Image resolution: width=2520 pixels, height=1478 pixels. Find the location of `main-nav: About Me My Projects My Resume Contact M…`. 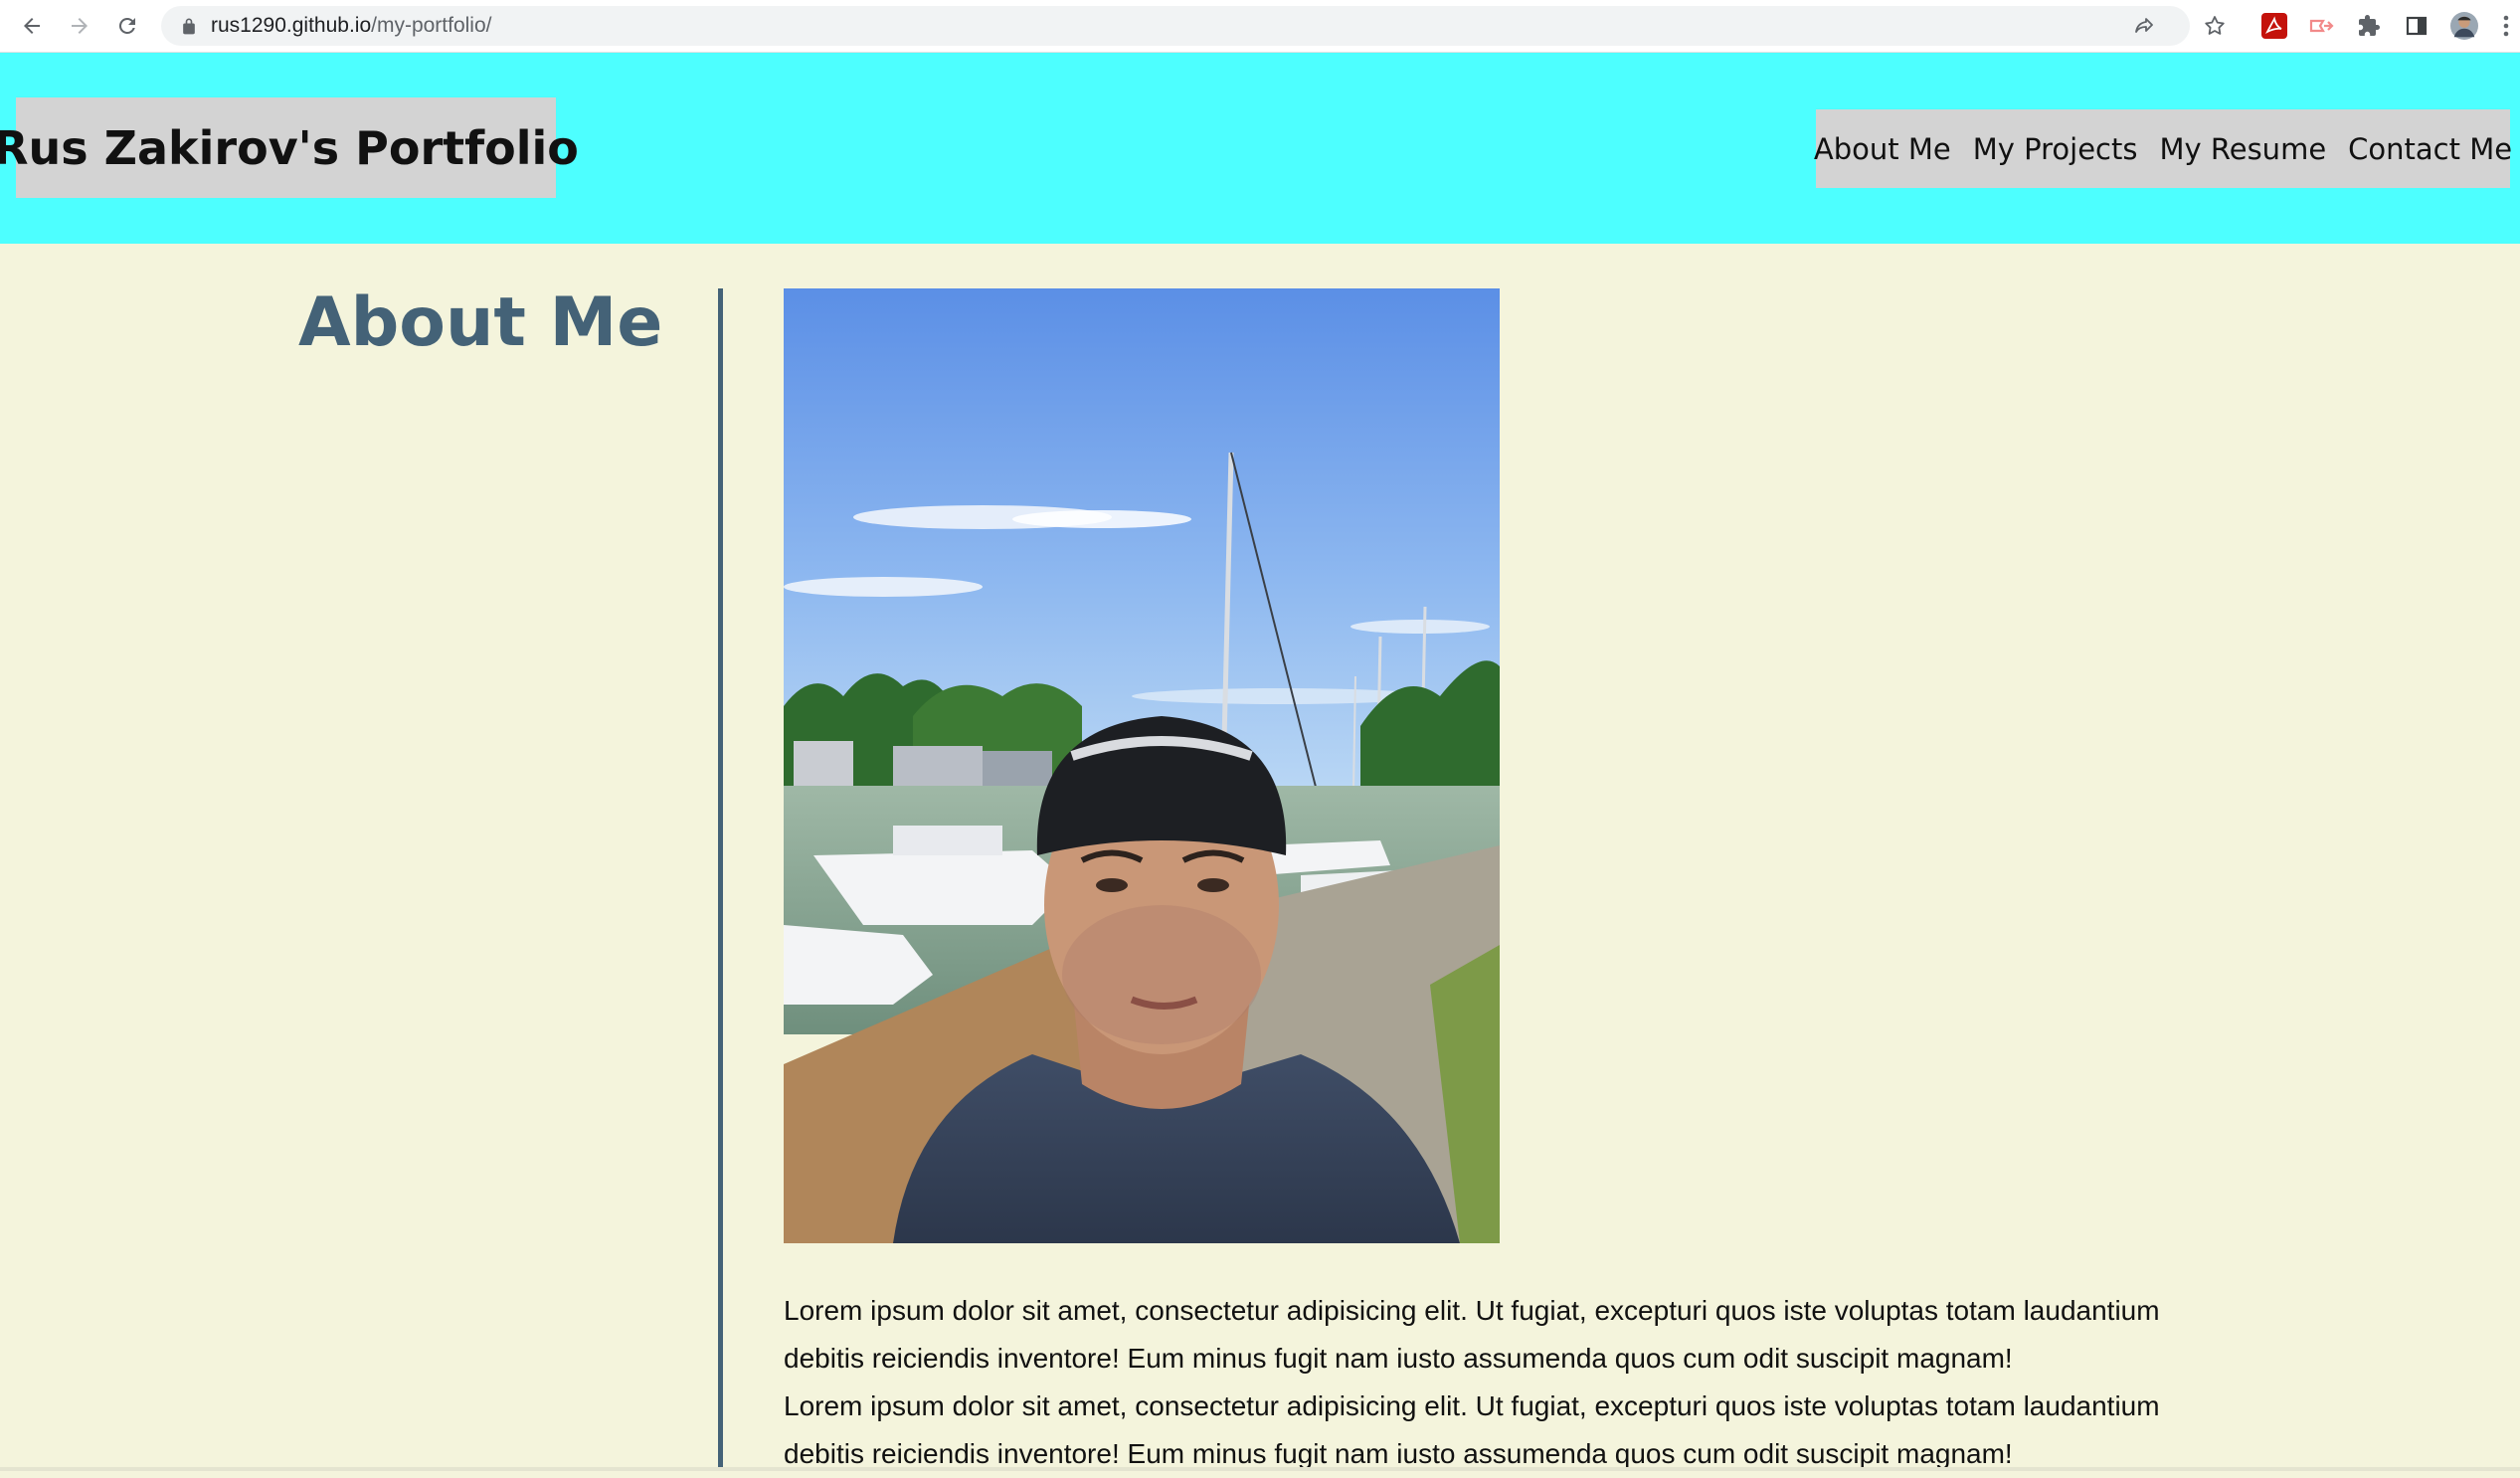

main-nav: About Me My Projects My Resume Contact M… is located at coordinates (2163, 148).